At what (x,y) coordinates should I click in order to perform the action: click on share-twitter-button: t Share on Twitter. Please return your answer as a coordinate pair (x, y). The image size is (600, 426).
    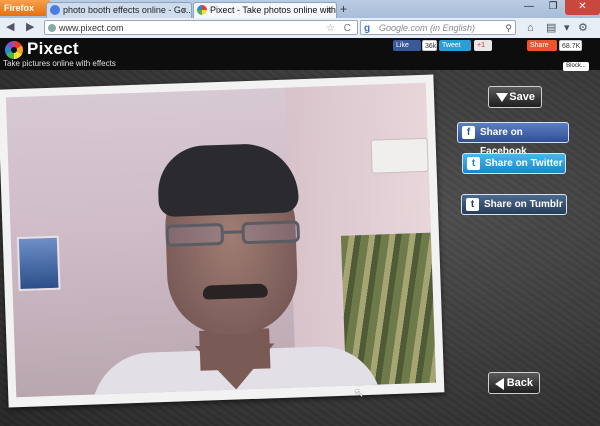
    Looking at the image, I should click on (514, 163).